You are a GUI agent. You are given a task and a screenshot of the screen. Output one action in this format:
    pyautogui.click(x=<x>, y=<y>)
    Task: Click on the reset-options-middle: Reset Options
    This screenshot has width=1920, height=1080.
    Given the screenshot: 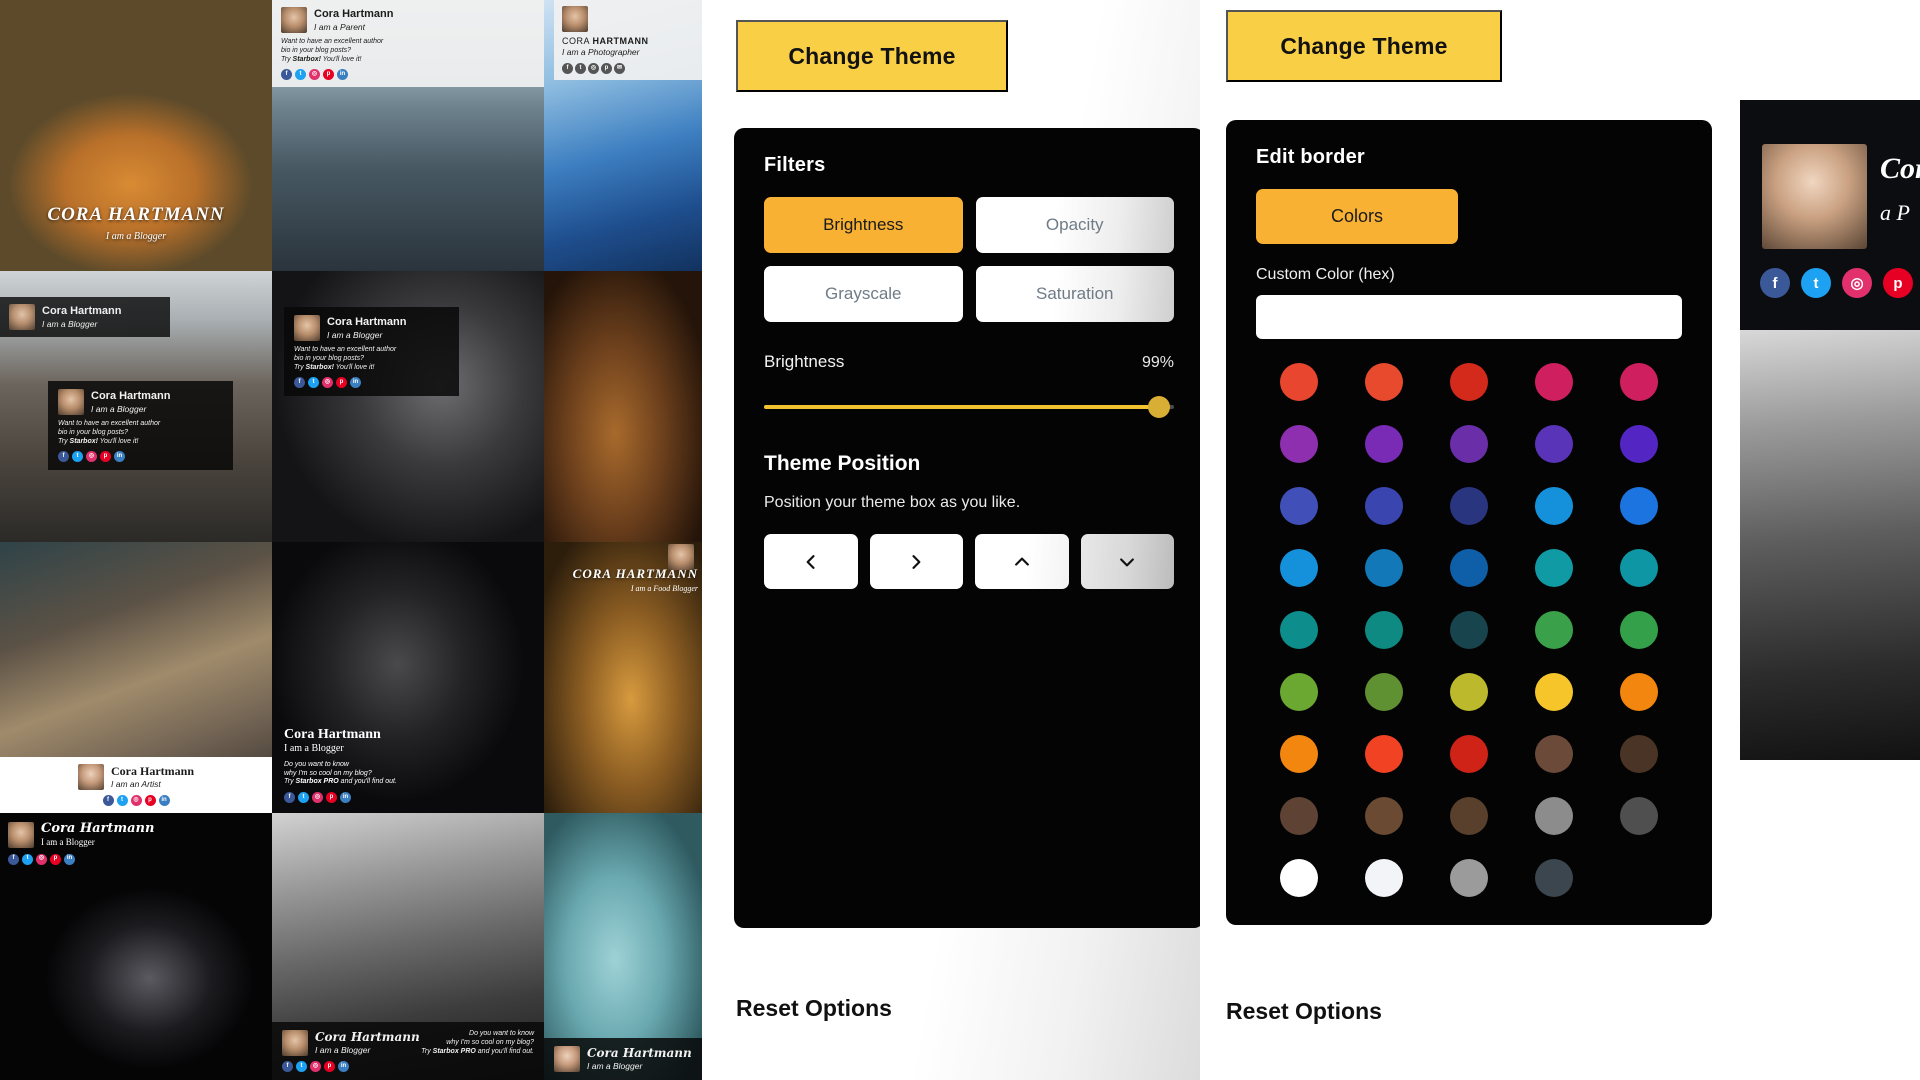 What is the action you would take?
    pyautogui.click(x=814, y=1008)
    